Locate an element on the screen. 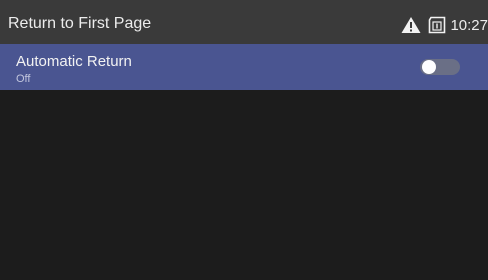  warning-icon is located at coordinates (411, 25).